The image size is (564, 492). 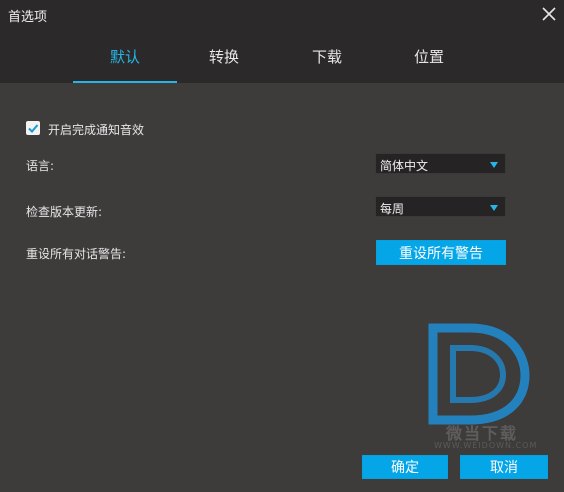 I want to click on notify-sound-label: 开启完成通知音效, so click(x=96, y=130).